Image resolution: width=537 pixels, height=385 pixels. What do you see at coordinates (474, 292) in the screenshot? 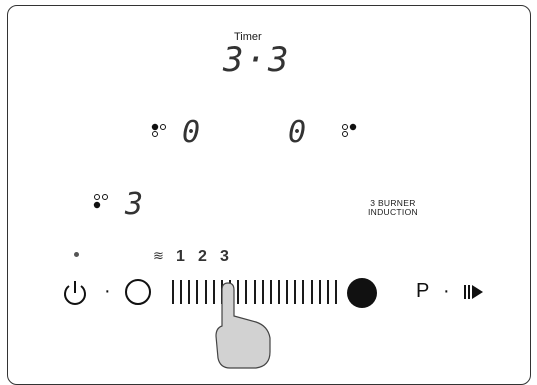
I see `play-boost-icon` at bounding box center [474, 292].